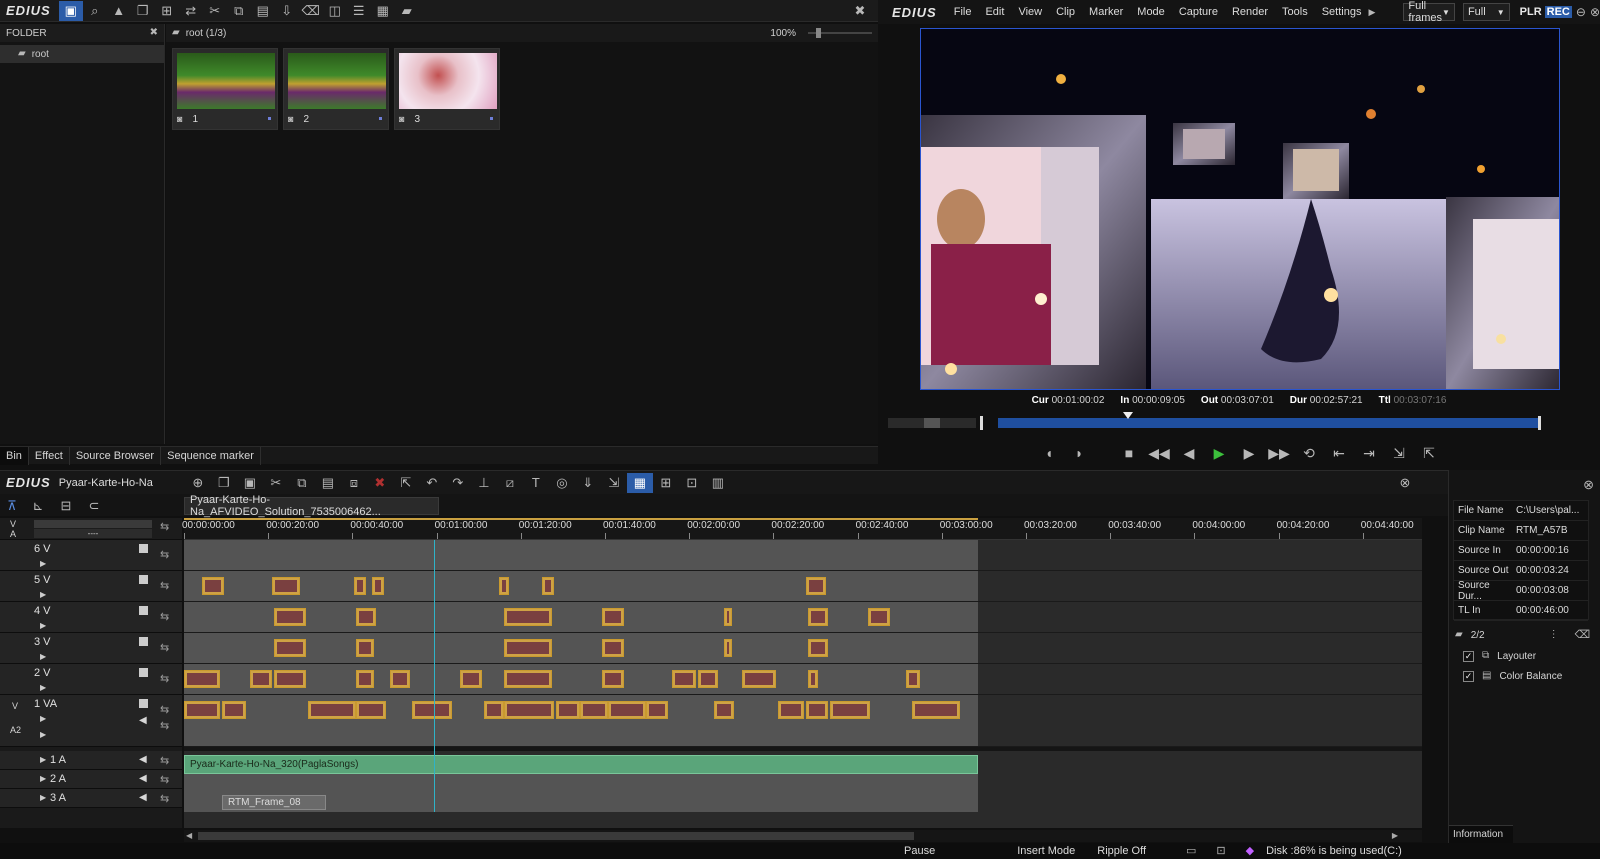 Image resolution: width=1600 pixels, height=859 pixels. I want to click on close-folder-icon: ✖, so click(154, 33).